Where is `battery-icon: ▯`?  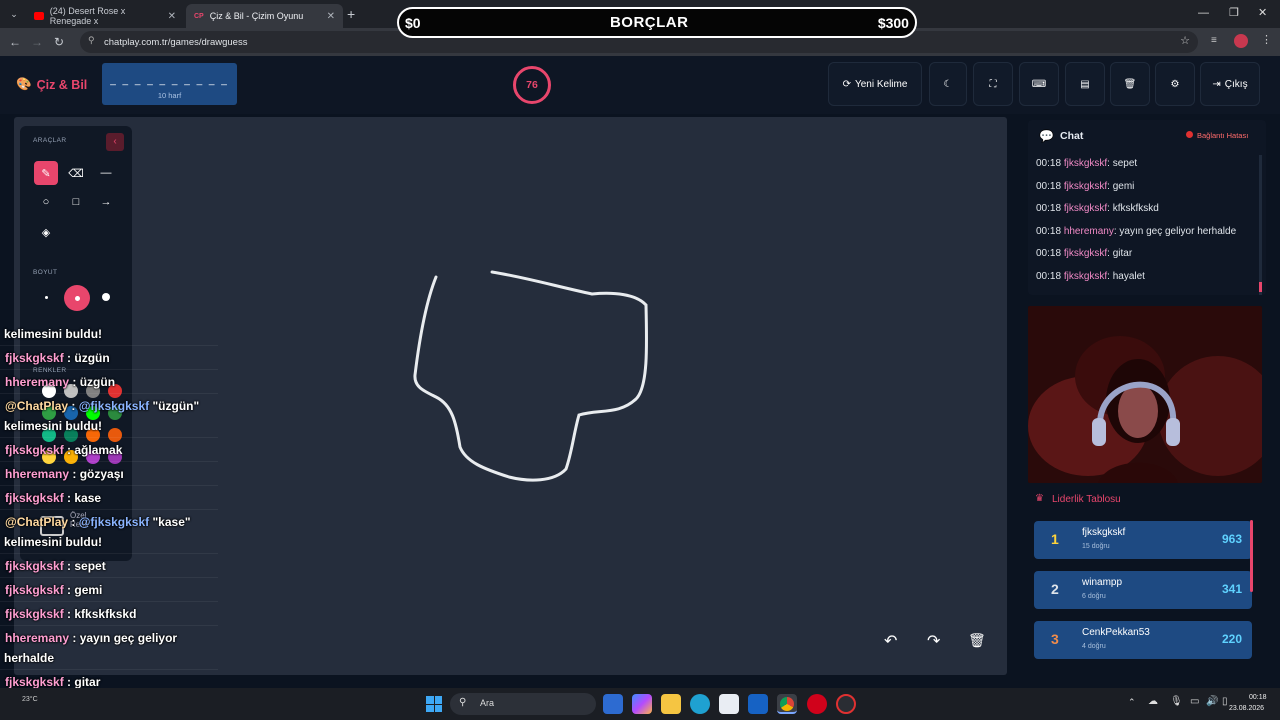 battery-icon: ▯ is located at coordinates (1225, 701).